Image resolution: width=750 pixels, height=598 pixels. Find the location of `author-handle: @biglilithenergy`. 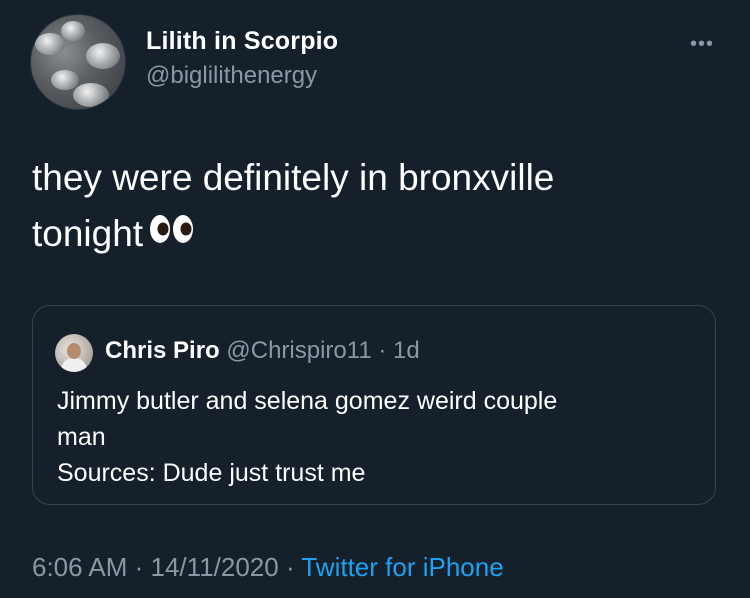

author-handle: @biglilithenergy is located at coordinates (231, 76).